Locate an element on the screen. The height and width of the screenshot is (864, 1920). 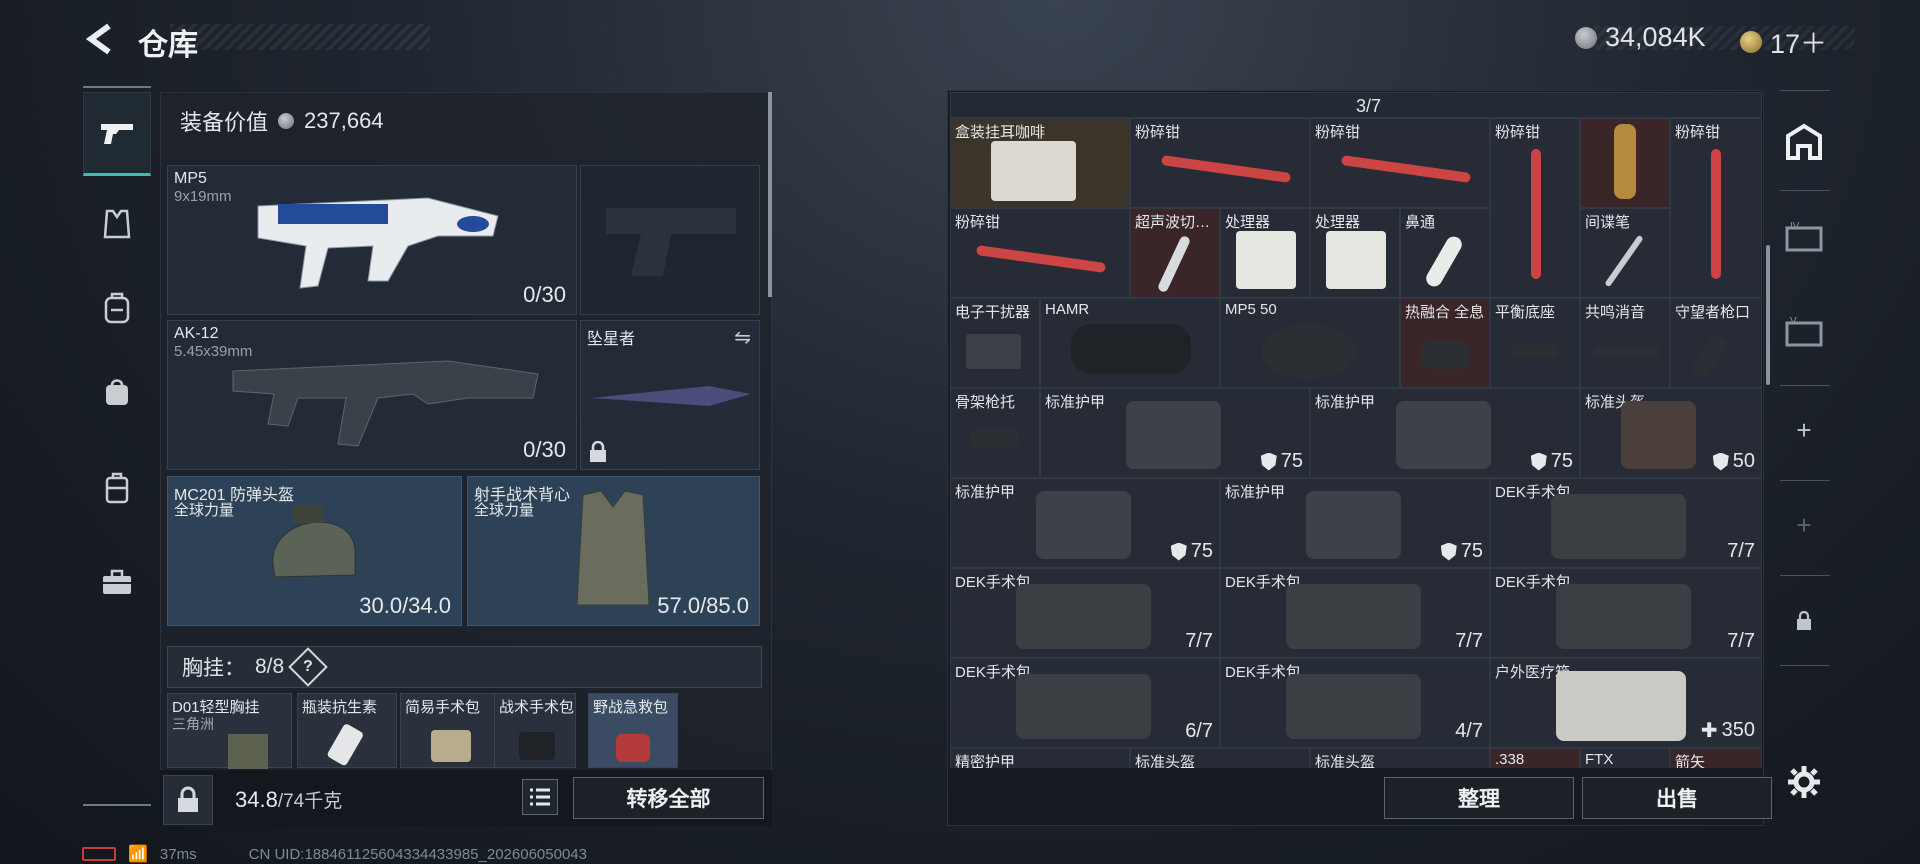
svg-text: IV is located at coordinates (1795, 226).